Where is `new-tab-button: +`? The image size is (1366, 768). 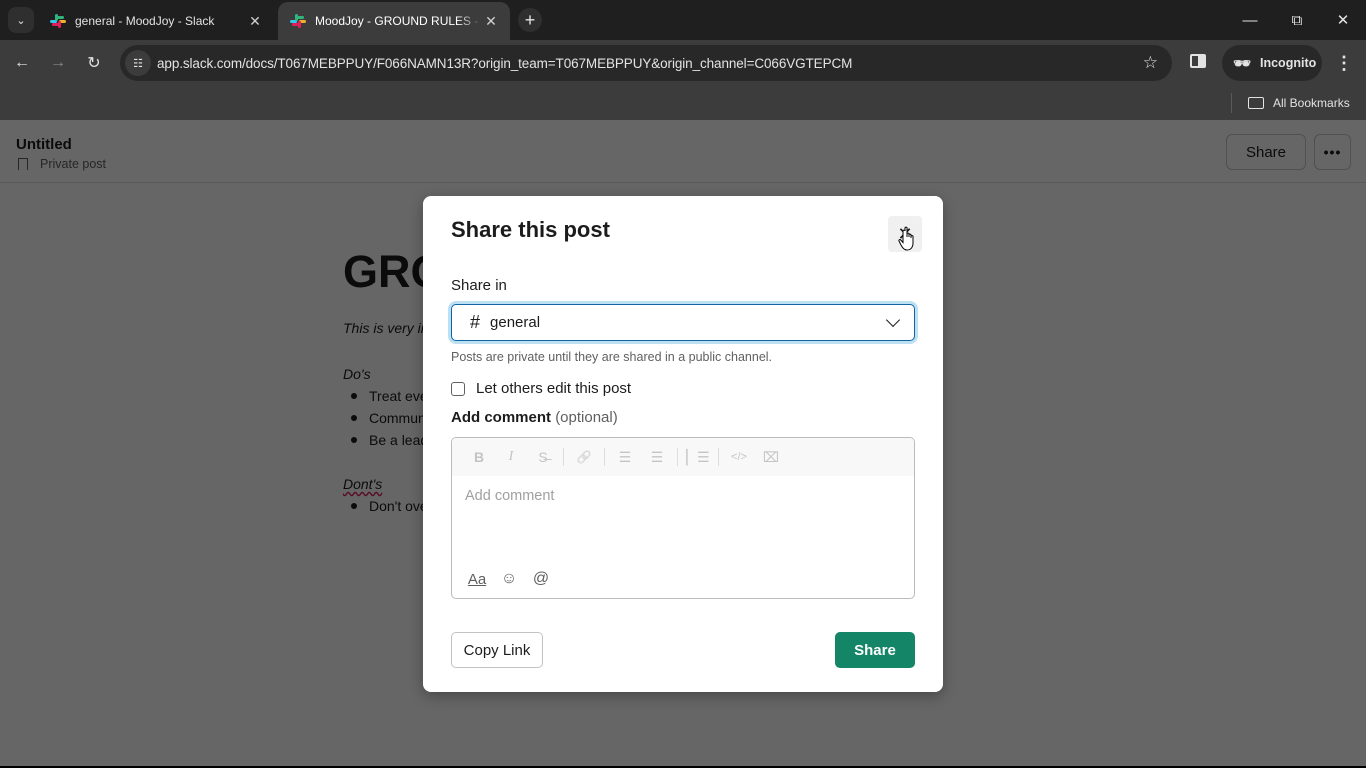 new-tab-button: + is located at coordinates (530, 20).